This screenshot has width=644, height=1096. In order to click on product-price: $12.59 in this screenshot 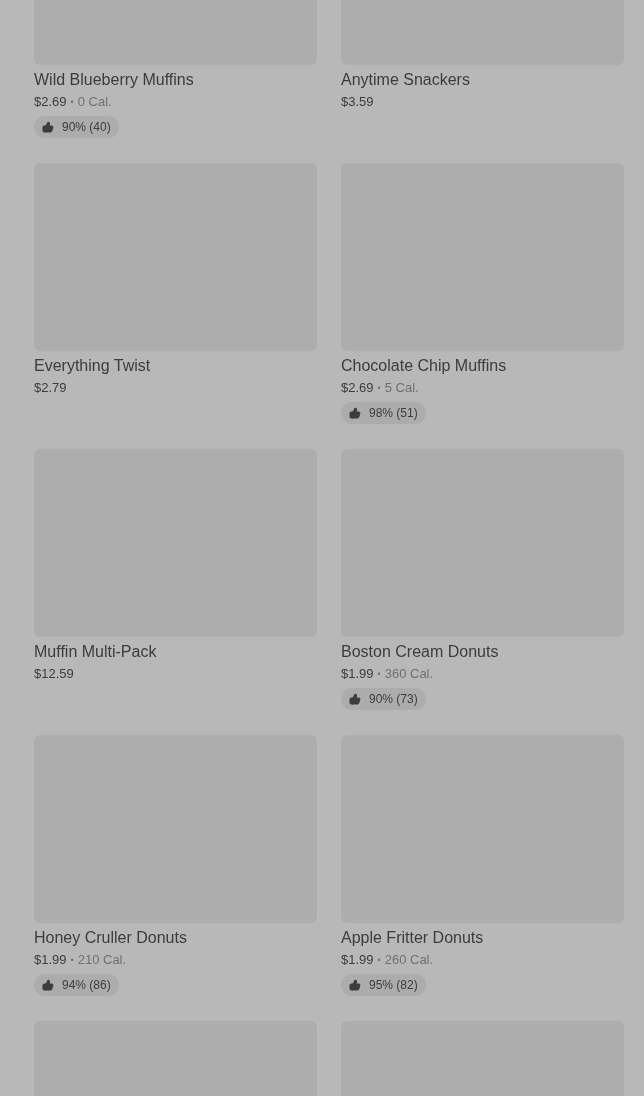, I will do `click(54, 674)`.